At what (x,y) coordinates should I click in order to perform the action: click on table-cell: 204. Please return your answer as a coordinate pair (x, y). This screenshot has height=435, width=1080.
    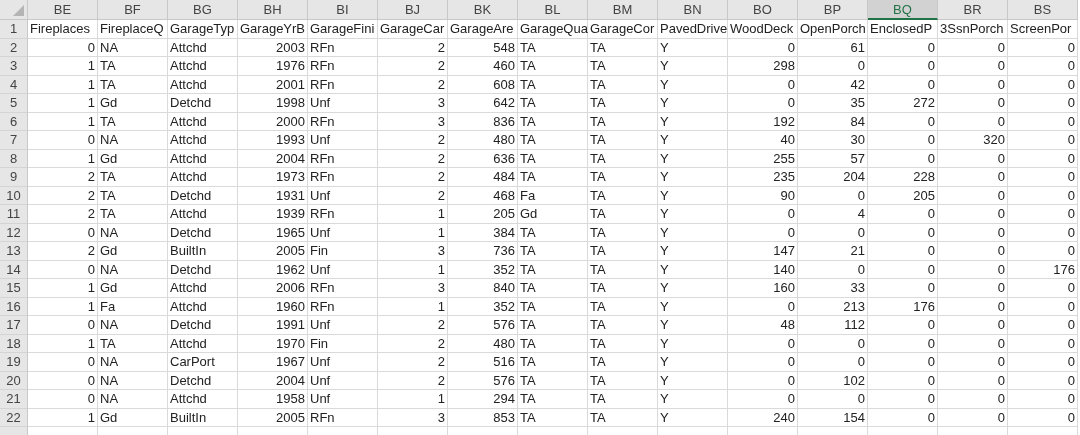
    Looking at the image, I should click on (833, 177).